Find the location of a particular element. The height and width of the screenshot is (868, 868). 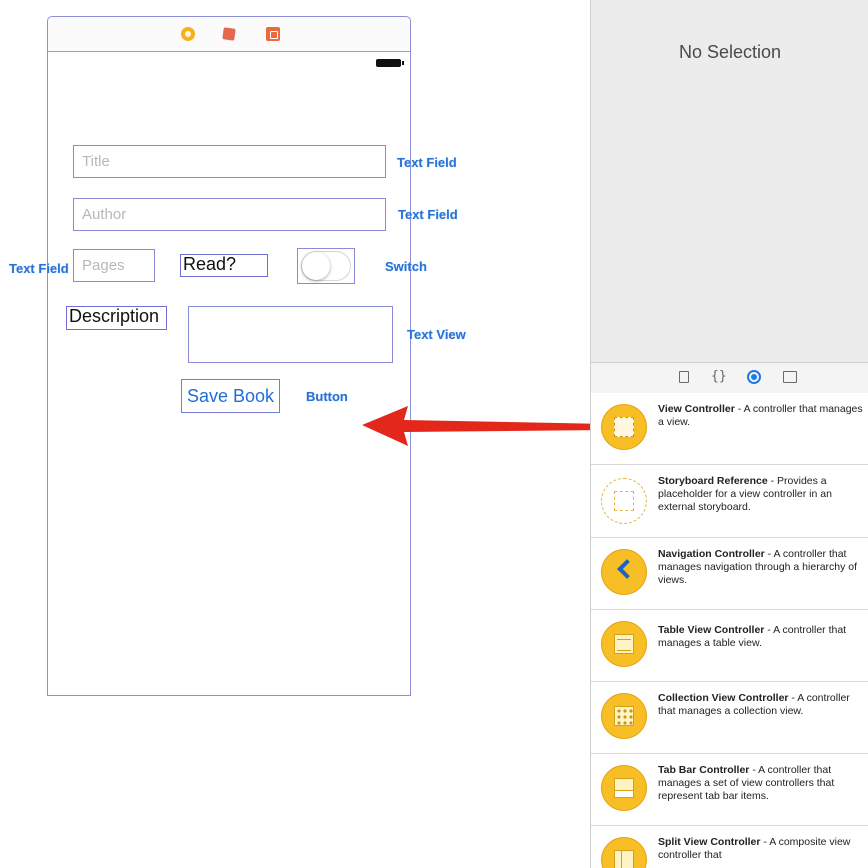

pages-field-tag: Text Field is located at coordinates (39, 268).